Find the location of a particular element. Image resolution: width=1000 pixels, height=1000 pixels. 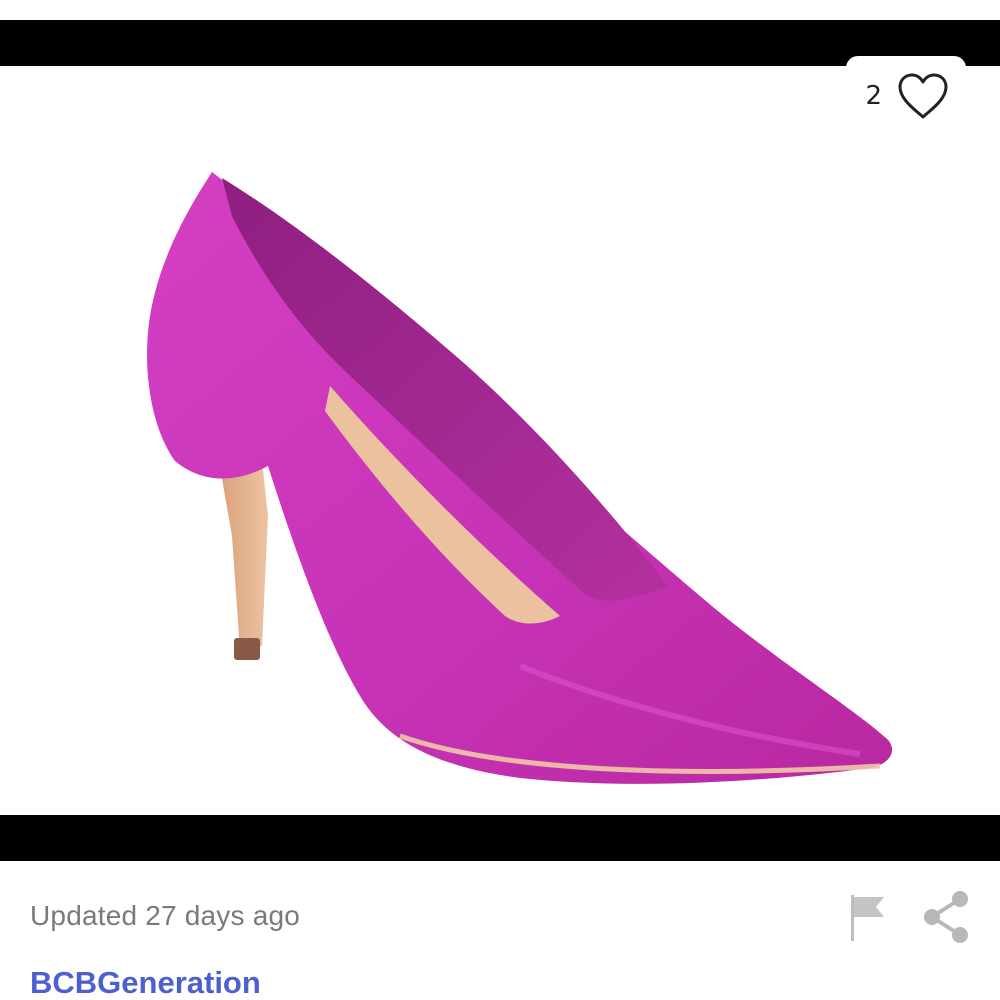

like-button: 2 is located at coordinates (906, 96).